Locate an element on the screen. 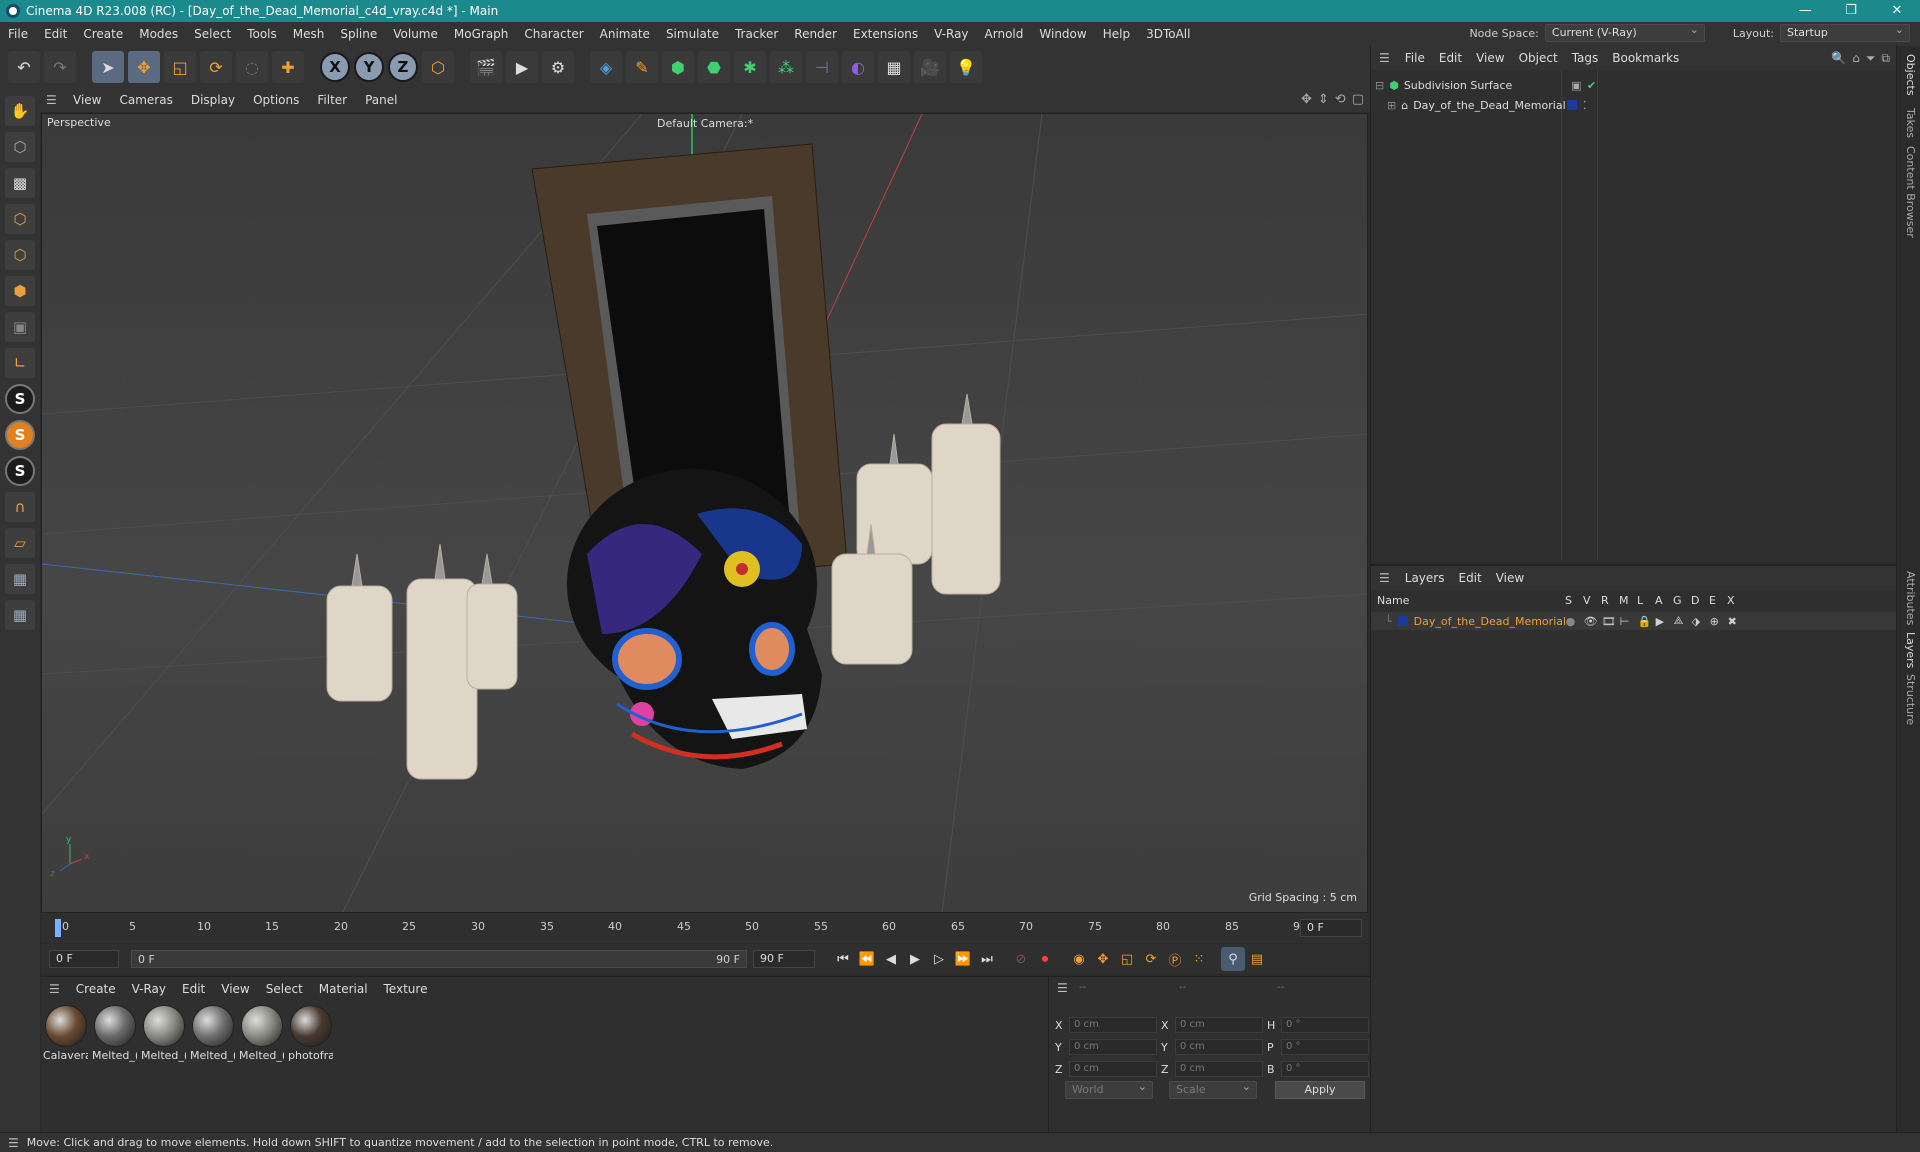 The height and width of the screenshot is (1152, 1920). orbit-icon: ⟲ is located at coordinates (1340, 99).